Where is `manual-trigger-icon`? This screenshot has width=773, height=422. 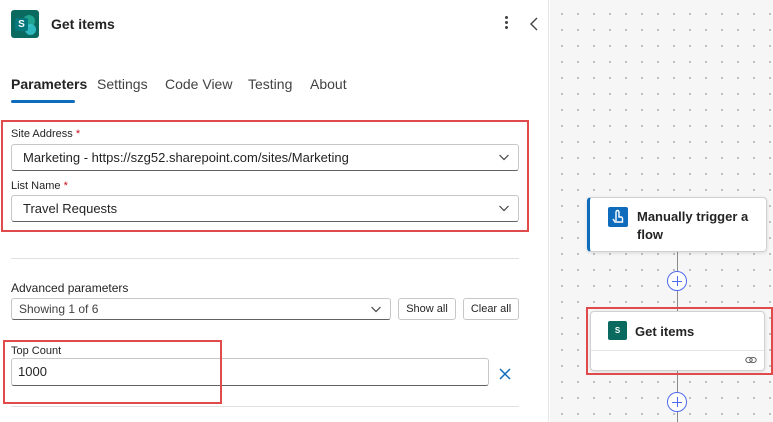 manual-trigger-icon is located at coordinates (618, 217).